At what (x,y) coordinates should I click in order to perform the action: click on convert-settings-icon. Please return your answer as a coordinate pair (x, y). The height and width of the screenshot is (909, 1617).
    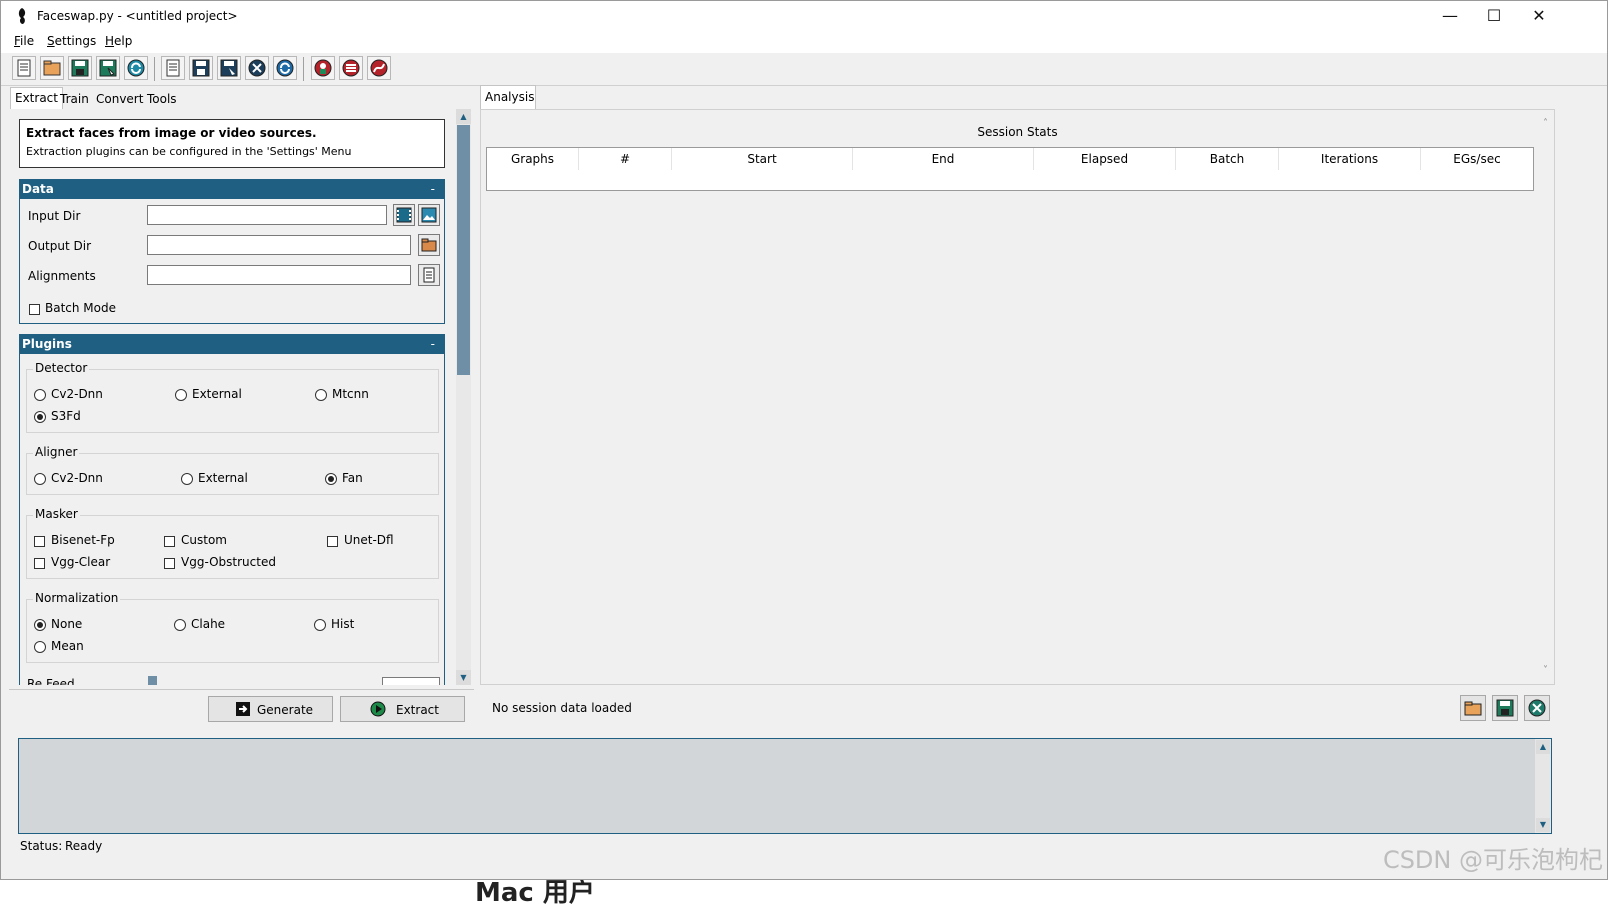
    Looking at the image, I should click on (379, 68).